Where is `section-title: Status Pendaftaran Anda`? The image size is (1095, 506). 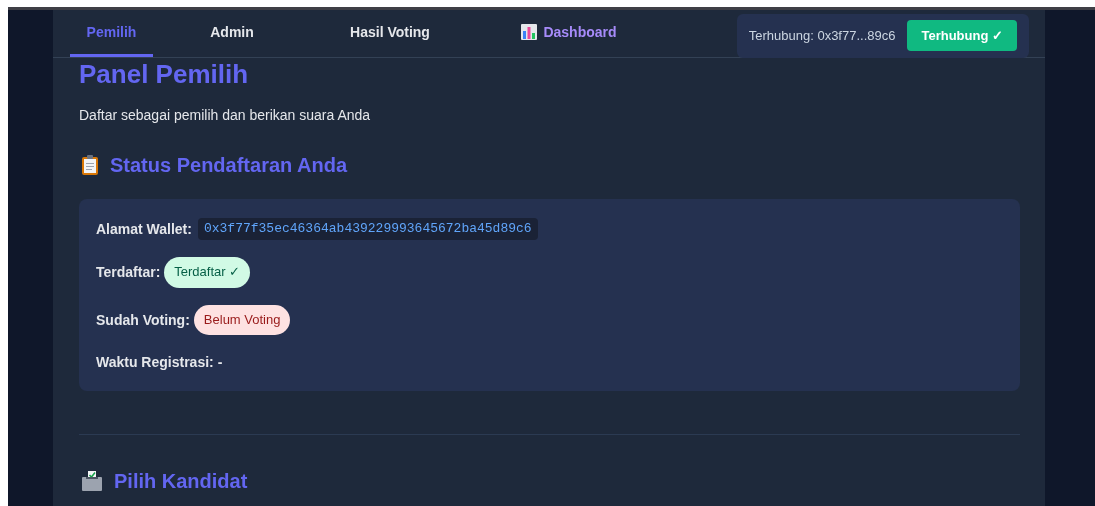
section-title: Status Pendaftaran Anda is located at coordinates (229, 165).